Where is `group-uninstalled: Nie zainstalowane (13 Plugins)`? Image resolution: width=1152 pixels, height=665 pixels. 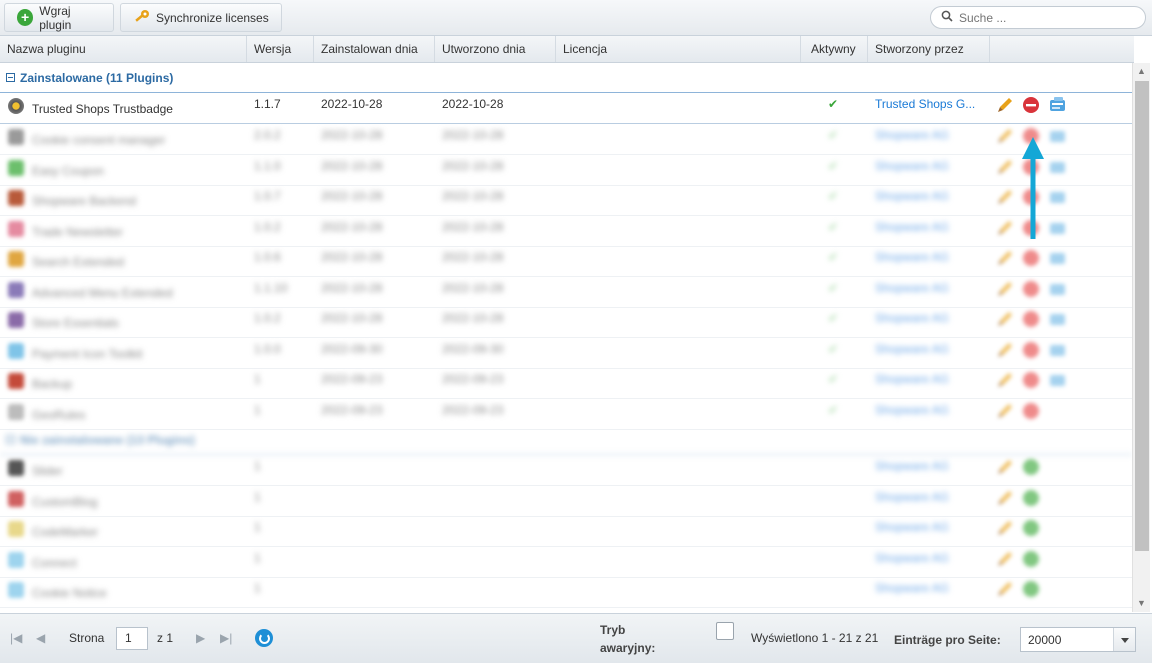 group-uninstalled: Nie zainstalowane (13 Plugins) is located at coordinates (566, 440).